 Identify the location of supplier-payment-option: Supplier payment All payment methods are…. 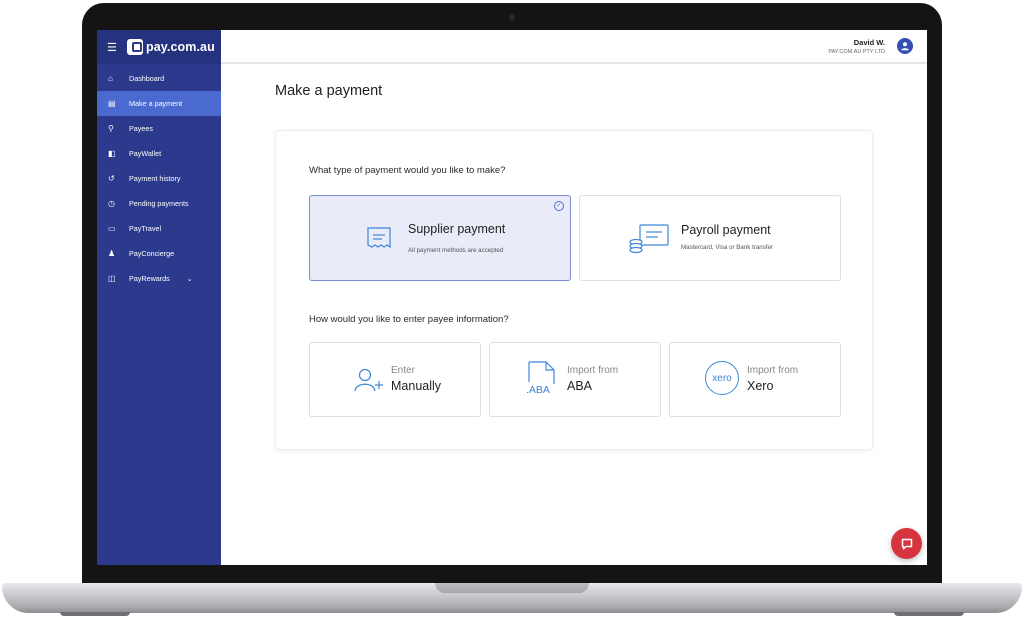
(440, 238).